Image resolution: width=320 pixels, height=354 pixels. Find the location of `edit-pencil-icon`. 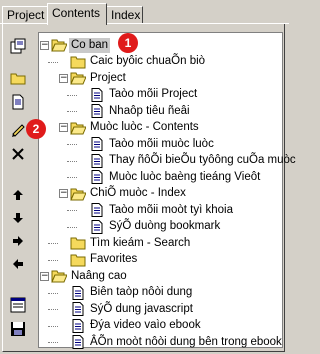

edit-pencil-icon is located at coordinates (18, 130).